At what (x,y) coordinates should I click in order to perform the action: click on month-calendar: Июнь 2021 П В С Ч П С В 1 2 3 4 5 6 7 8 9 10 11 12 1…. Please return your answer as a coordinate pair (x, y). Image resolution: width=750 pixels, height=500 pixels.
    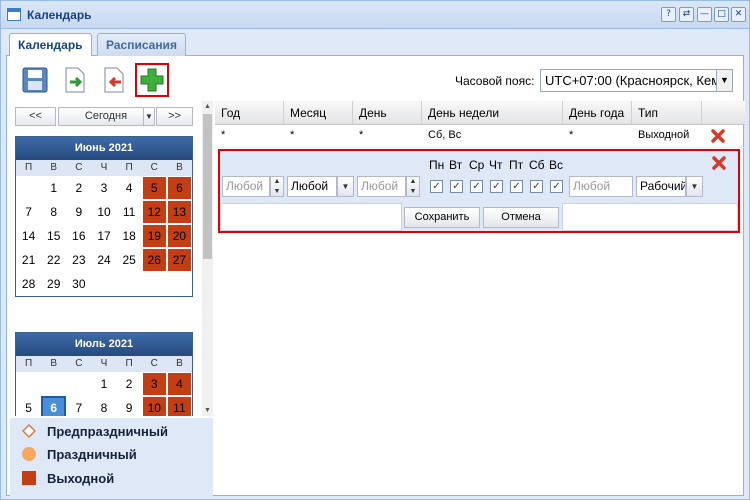
    Looking at the image, I should click on (104, 216).